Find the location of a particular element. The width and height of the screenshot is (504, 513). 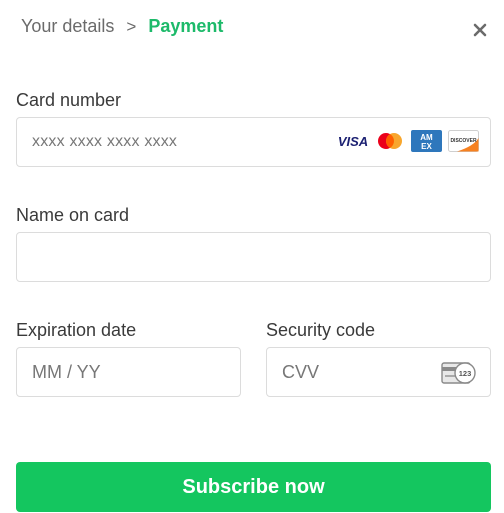

cvv-icon-text: 123 is located at coordinates (465, 373).